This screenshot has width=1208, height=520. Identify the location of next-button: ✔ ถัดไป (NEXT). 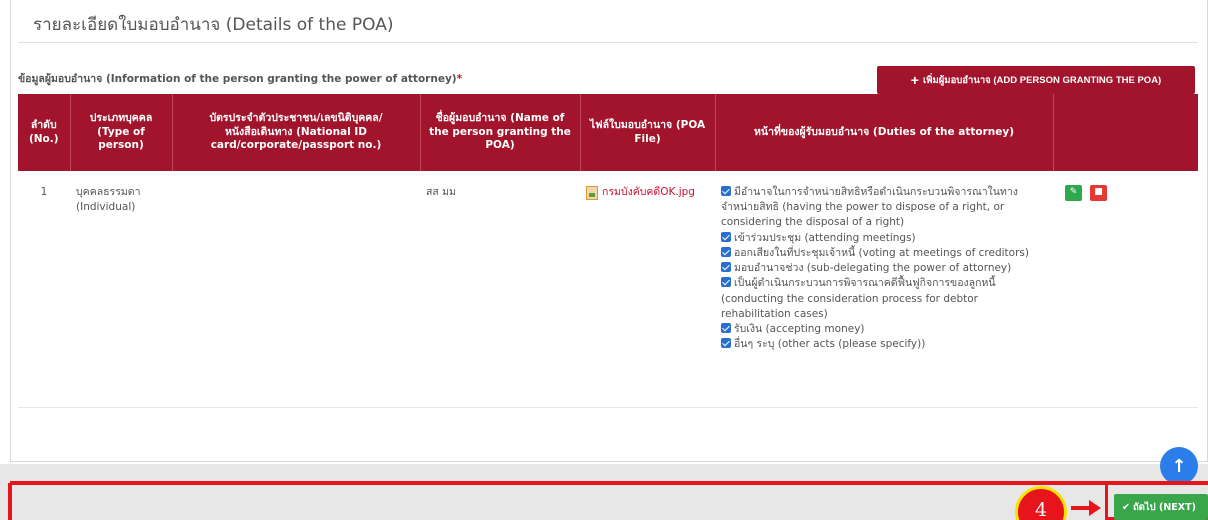
(1161, 507).